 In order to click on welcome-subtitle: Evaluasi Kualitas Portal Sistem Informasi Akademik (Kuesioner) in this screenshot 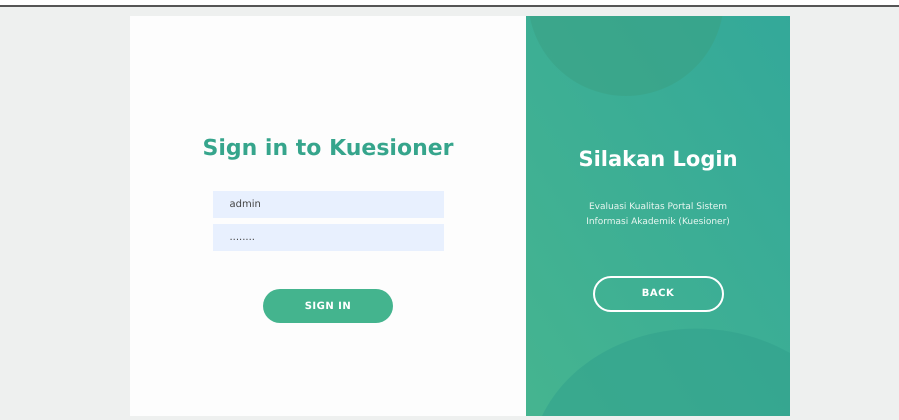, I will do `click(658, 214)`.